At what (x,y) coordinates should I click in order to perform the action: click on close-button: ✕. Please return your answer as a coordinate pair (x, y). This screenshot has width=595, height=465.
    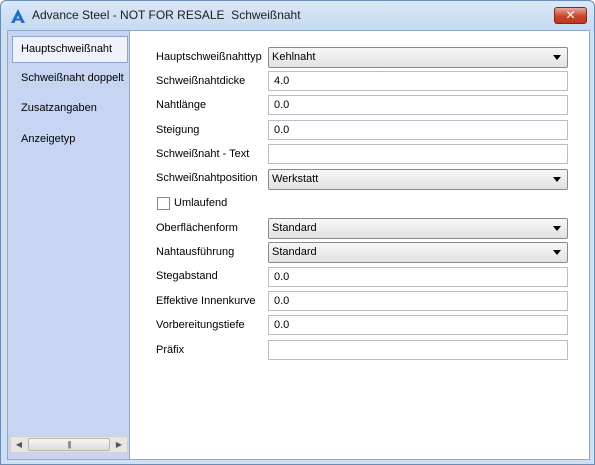
    Looking at the image, I should click on (570, 15).